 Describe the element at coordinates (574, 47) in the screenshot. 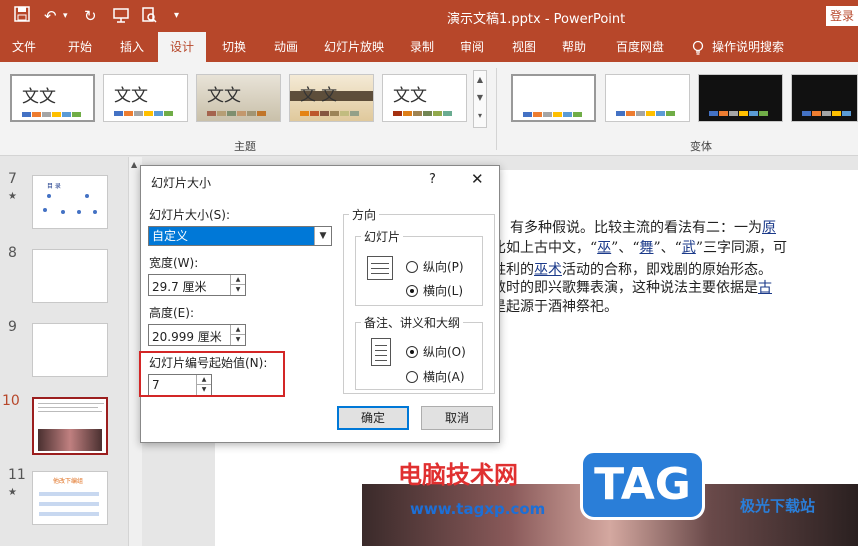

I see `tab-help: 帮助` at that location.